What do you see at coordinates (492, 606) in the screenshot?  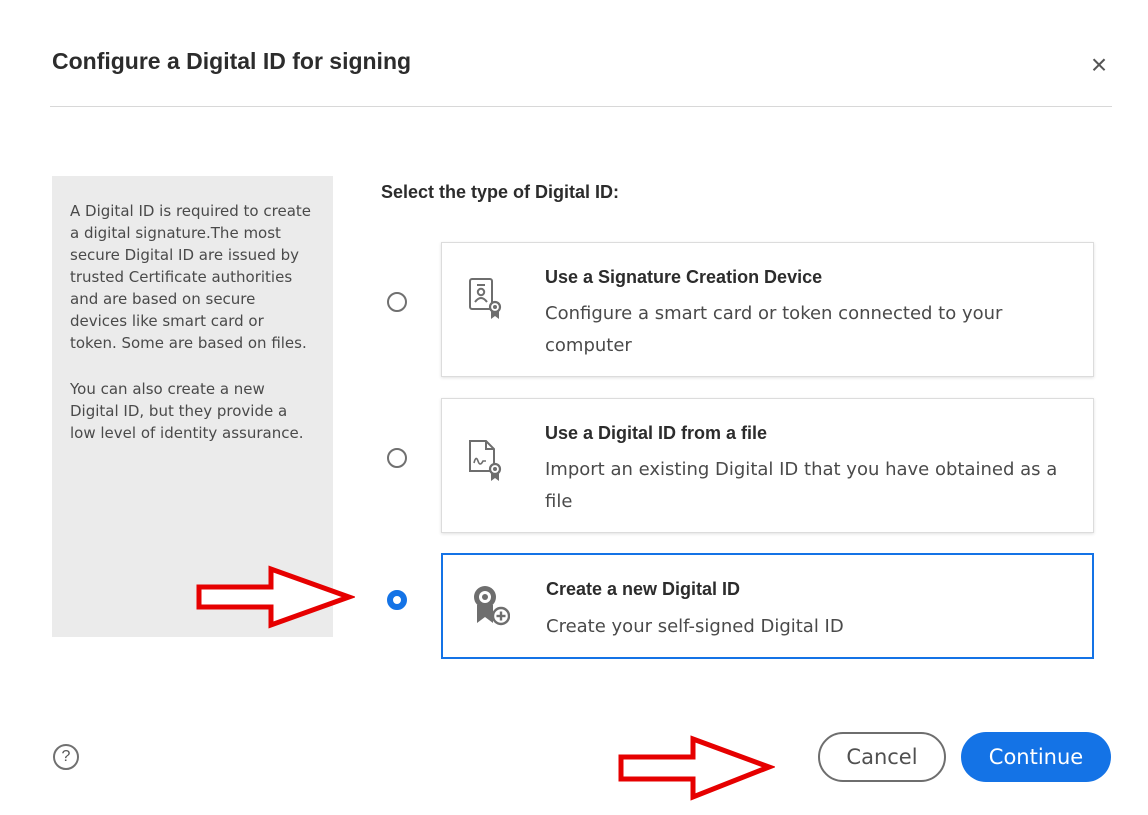 I see `new-certificate-icon` at bounding box center [492, 606].